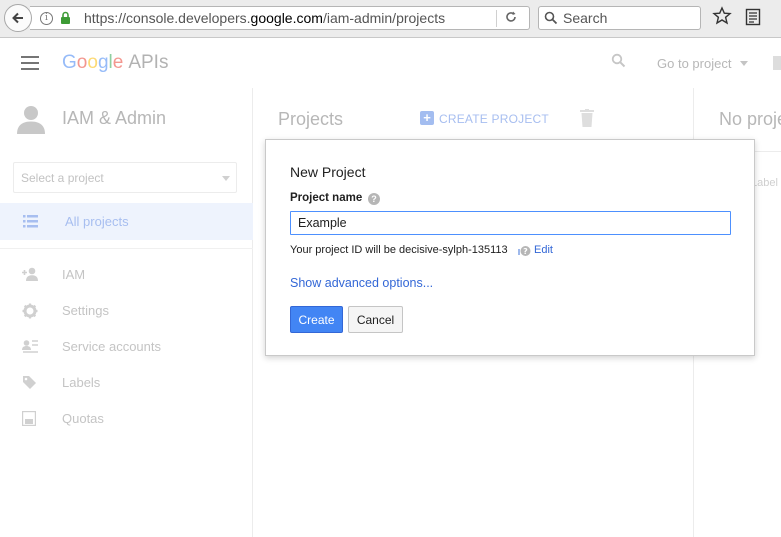 The height and width of the screenshot is (537, 781). What do you see at coordinates (29, 385) in the screenshot?
I see `tag-icon` at bounding box center [29, 385].